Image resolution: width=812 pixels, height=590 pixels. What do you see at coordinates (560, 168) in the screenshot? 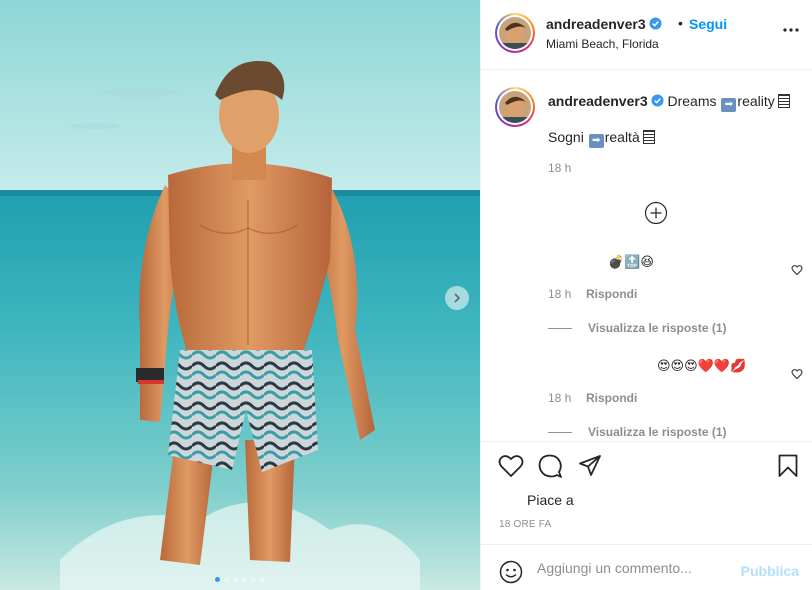
I see `caption-time: 18 h` at bounding box center [560, 168].